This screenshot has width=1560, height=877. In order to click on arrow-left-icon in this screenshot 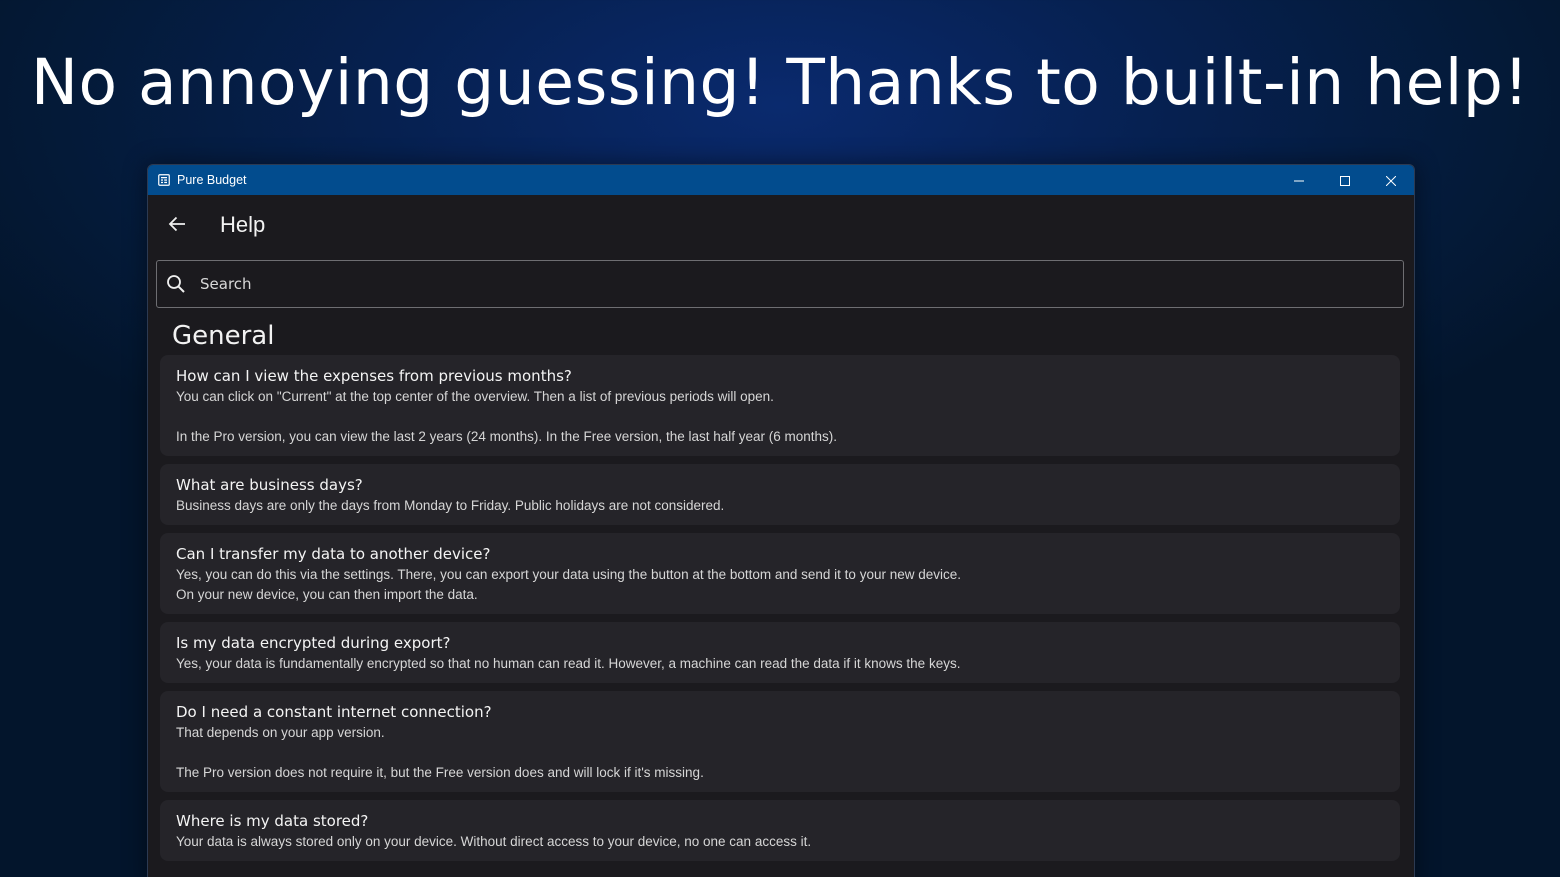, I will do `click(177, 226)`.